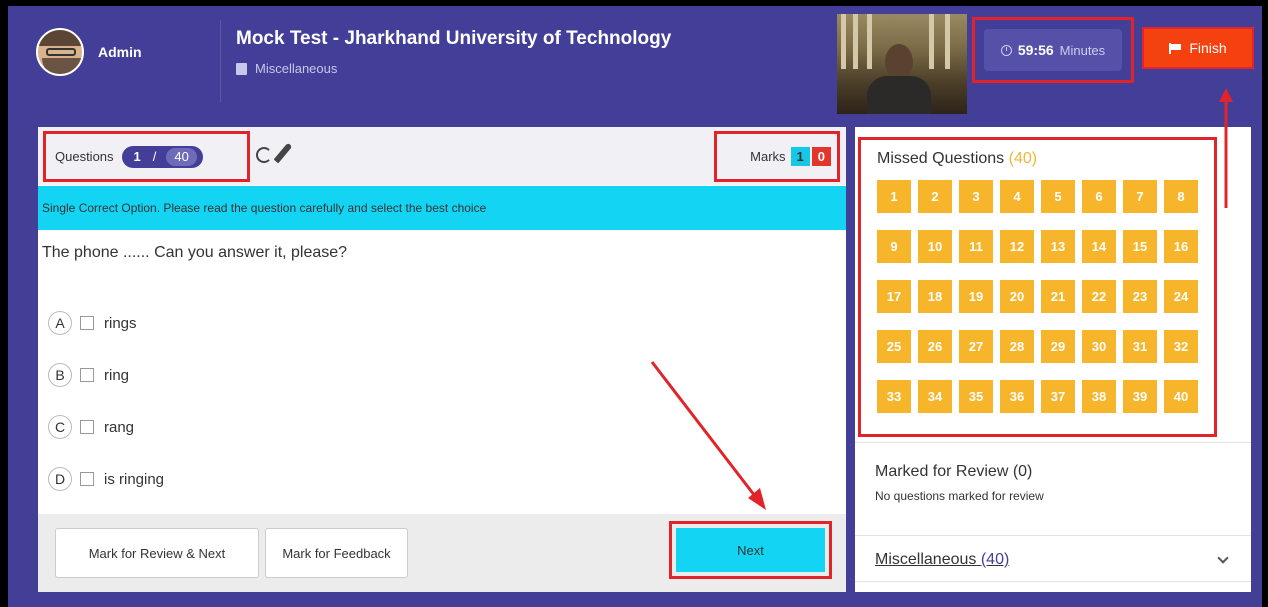 This screenshot has width=1268, height=607. I want to click on question-number-cell: 36, so click(1017, 396).